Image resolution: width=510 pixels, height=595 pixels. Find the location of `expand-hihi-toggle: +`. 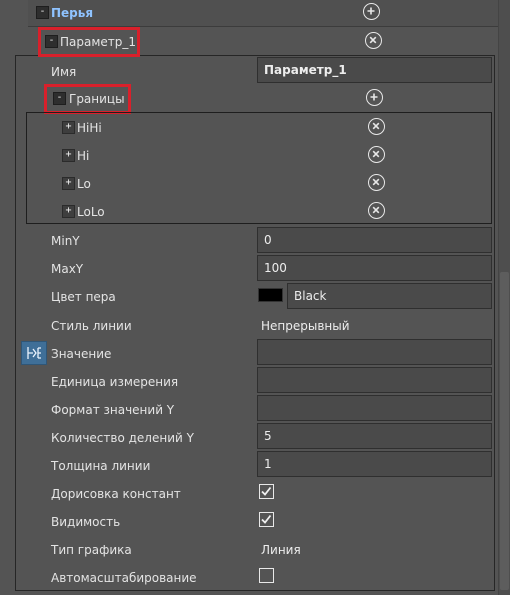

expand-hihi-toggle: + is located at coordinates (68, 127).